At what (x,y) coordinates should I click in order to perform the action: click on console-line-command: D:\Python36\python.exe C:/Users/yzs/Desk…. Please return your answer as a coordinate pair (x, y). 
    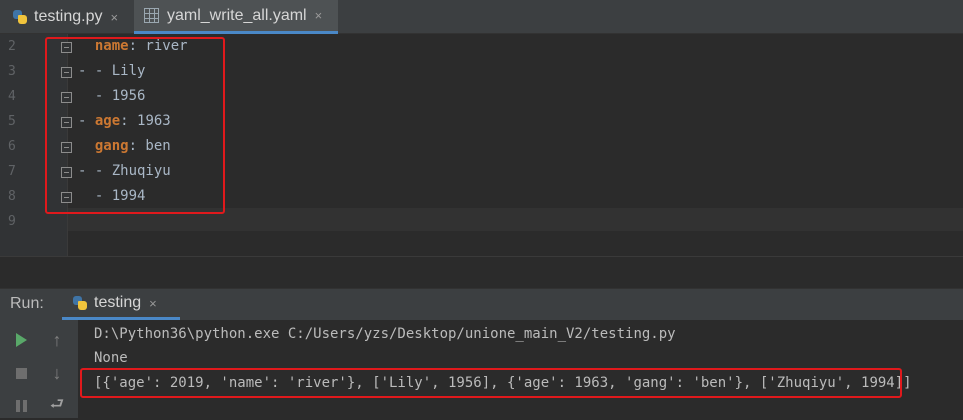
    Looking at the image, I should click on (385, 334).